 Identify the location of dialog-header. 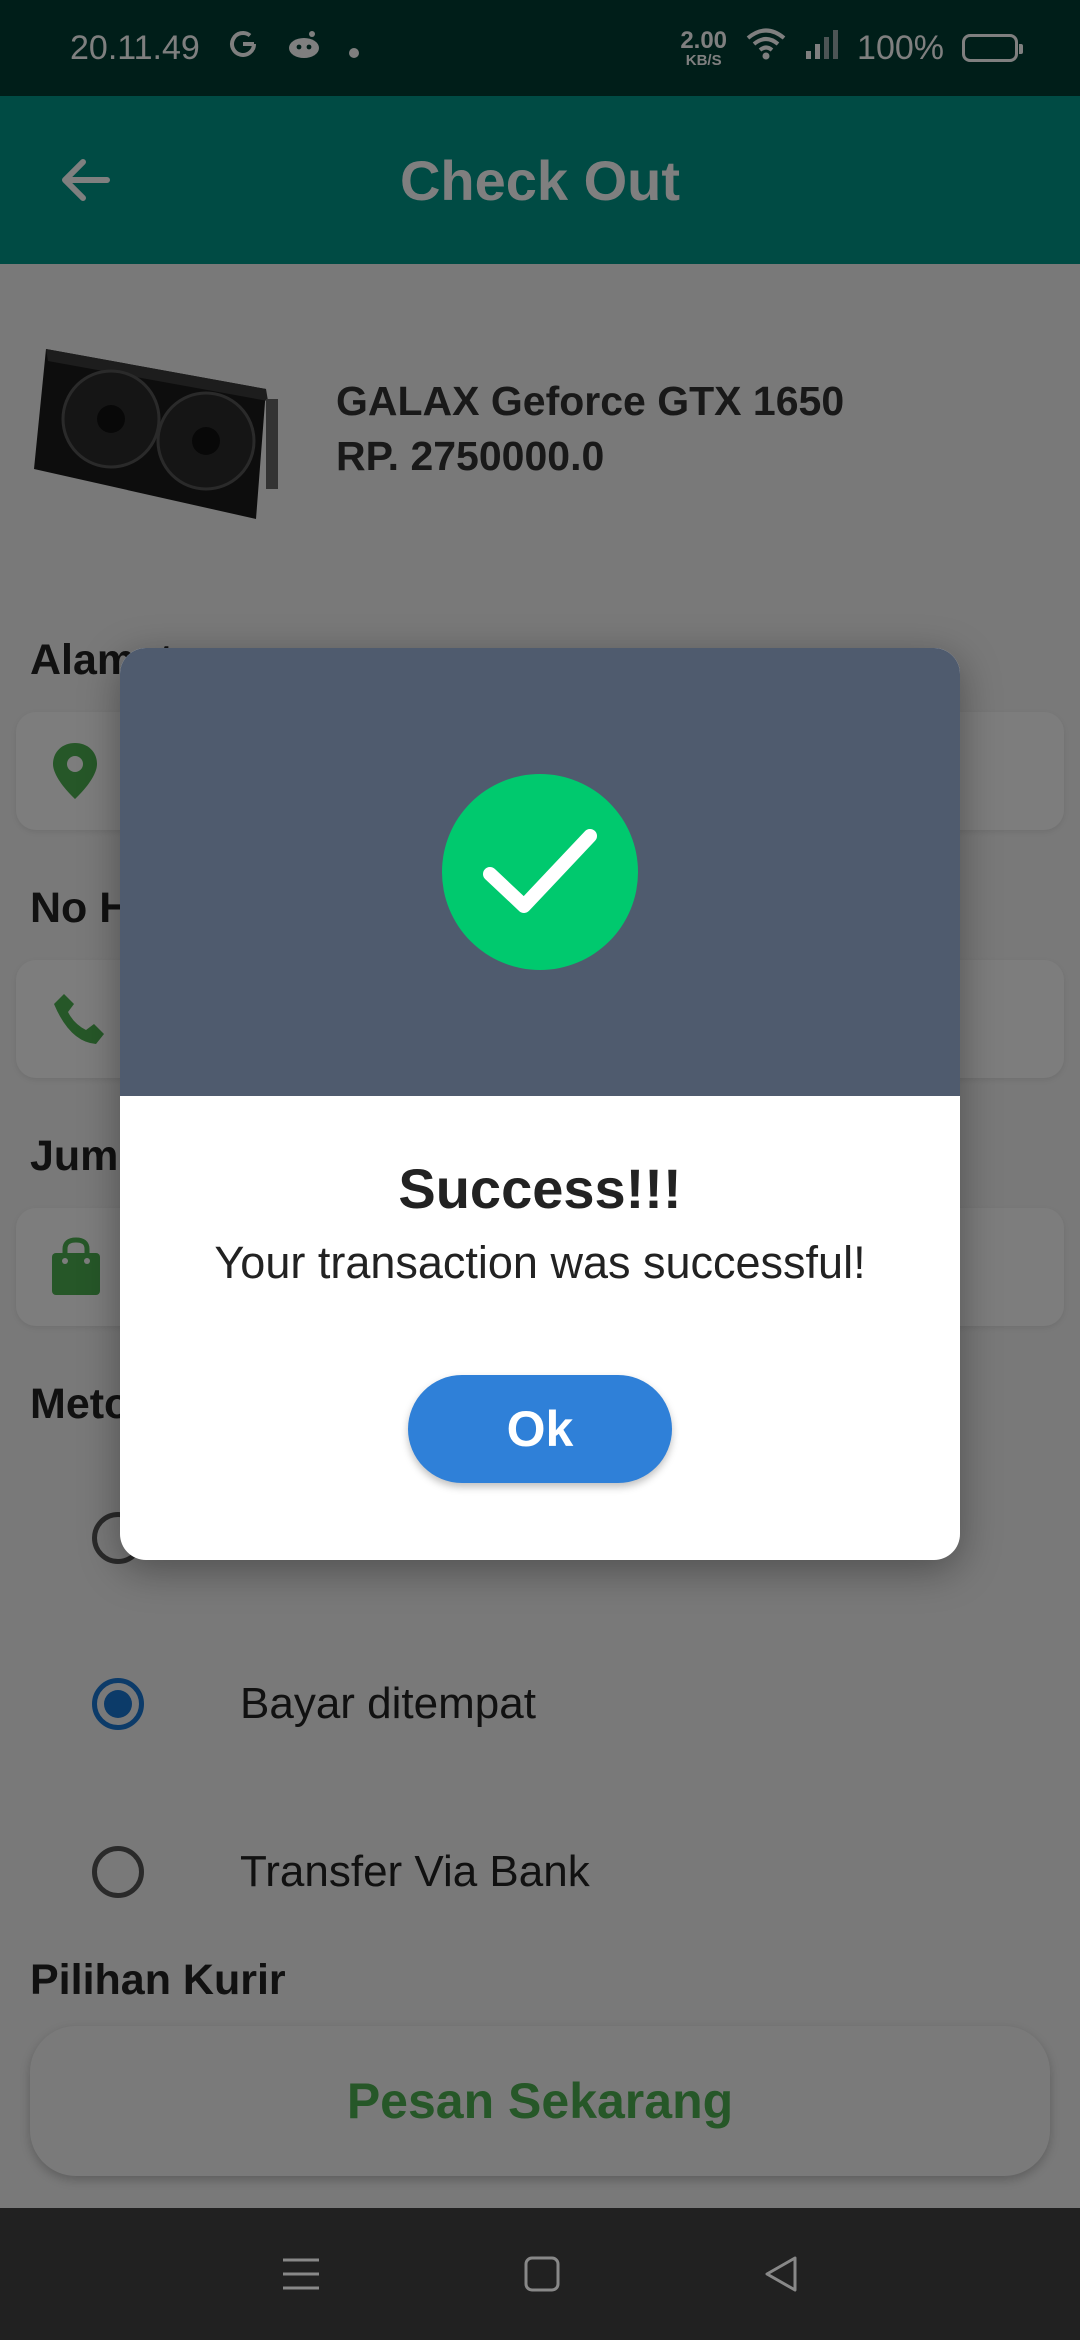
(540, 872).